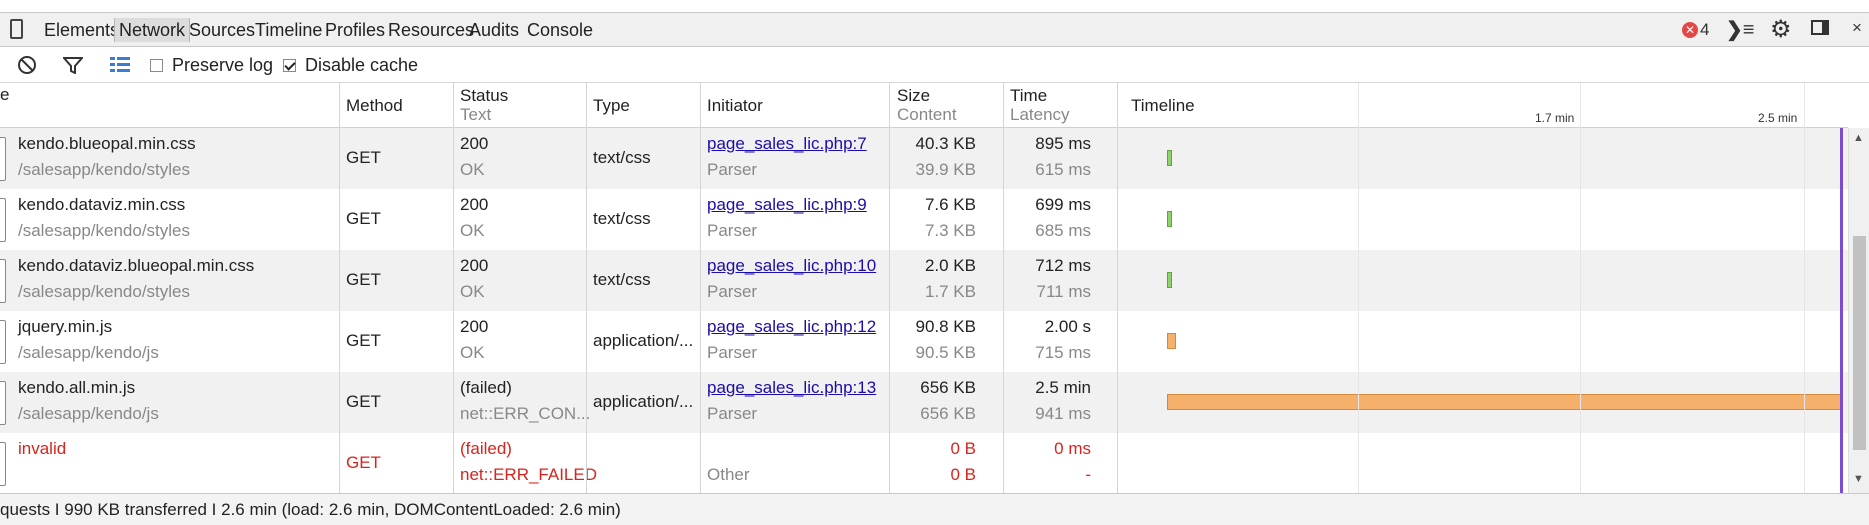 The height and width of the screenshot is (525, 1869). Describe the element at coordinates (950, 204) in the screenshot. I see `request-size: 7.6 KB` at that location.